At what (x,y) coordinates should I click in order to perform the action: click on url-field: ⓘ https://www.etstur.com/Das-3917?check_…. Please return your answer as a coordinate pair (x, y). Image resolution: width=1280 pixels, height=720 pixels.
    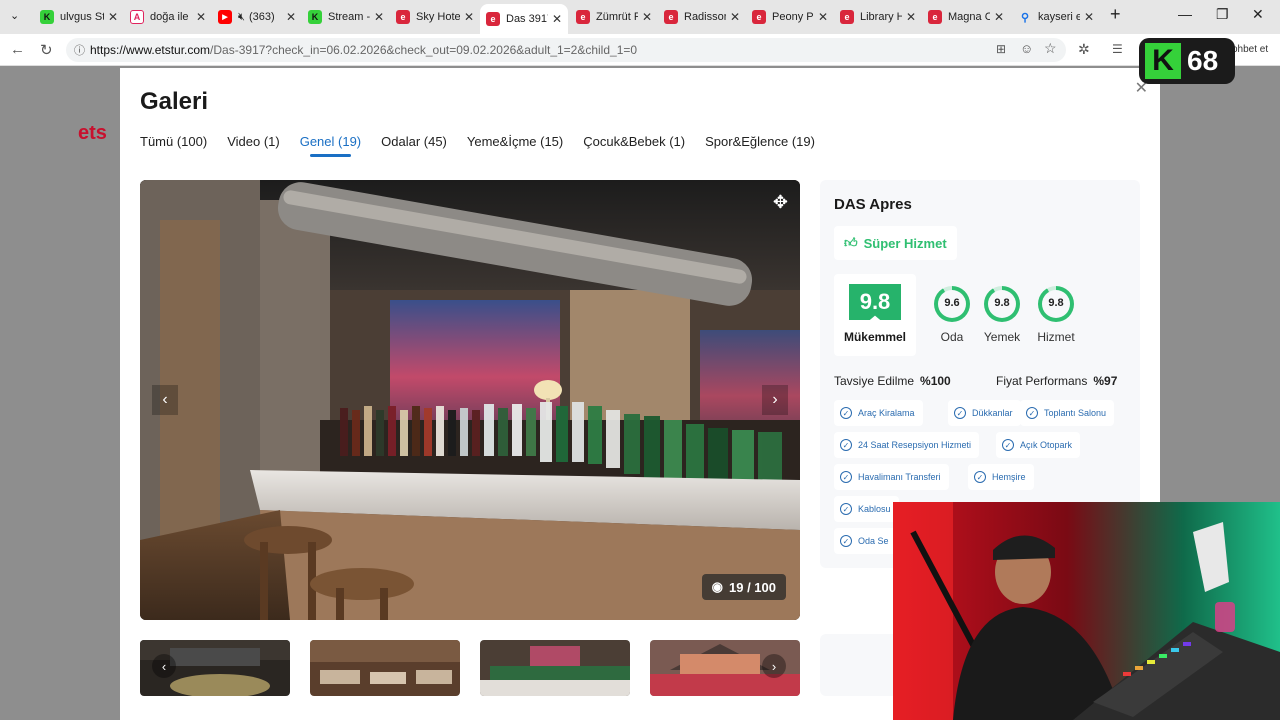
    Looking at the image, I should click on (566, 50).